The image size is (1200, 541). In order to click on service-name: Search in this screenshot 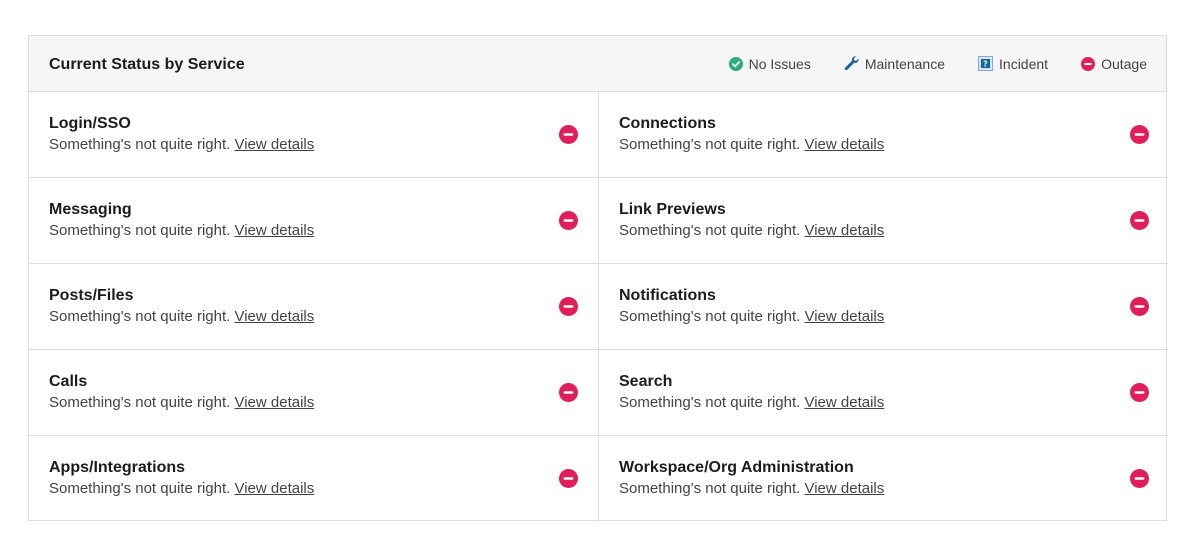, I will do `click(646, 381)`.